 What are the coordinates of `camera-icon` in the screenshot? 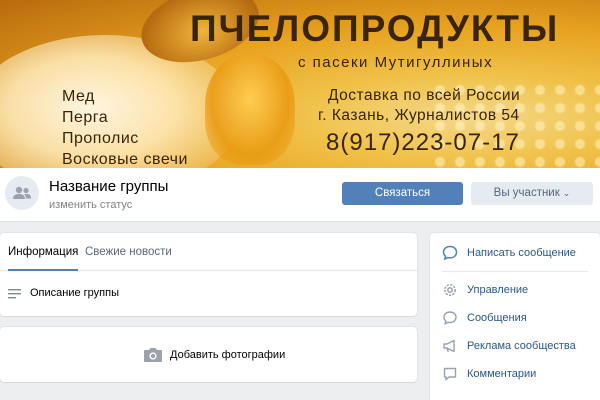 It's located at (153, 355).